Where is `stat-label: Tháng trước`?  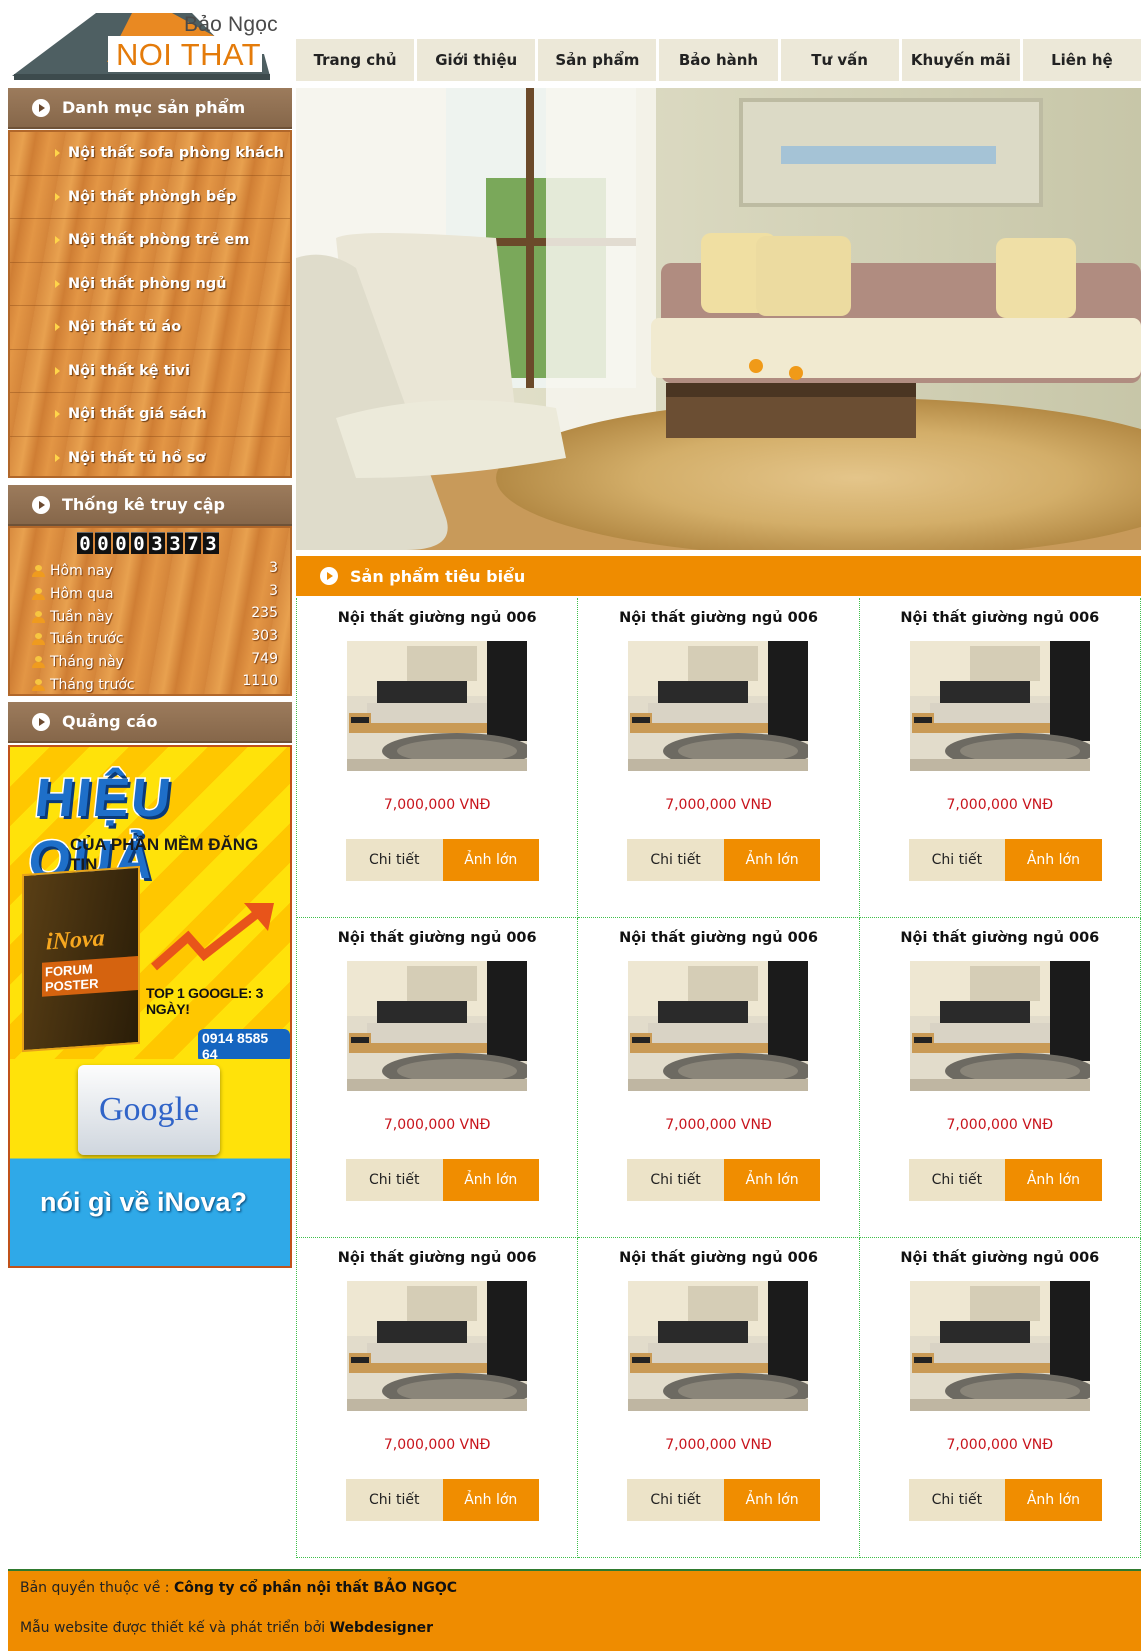
stat-label: Tháng trước is located at coordinates (83, 684).